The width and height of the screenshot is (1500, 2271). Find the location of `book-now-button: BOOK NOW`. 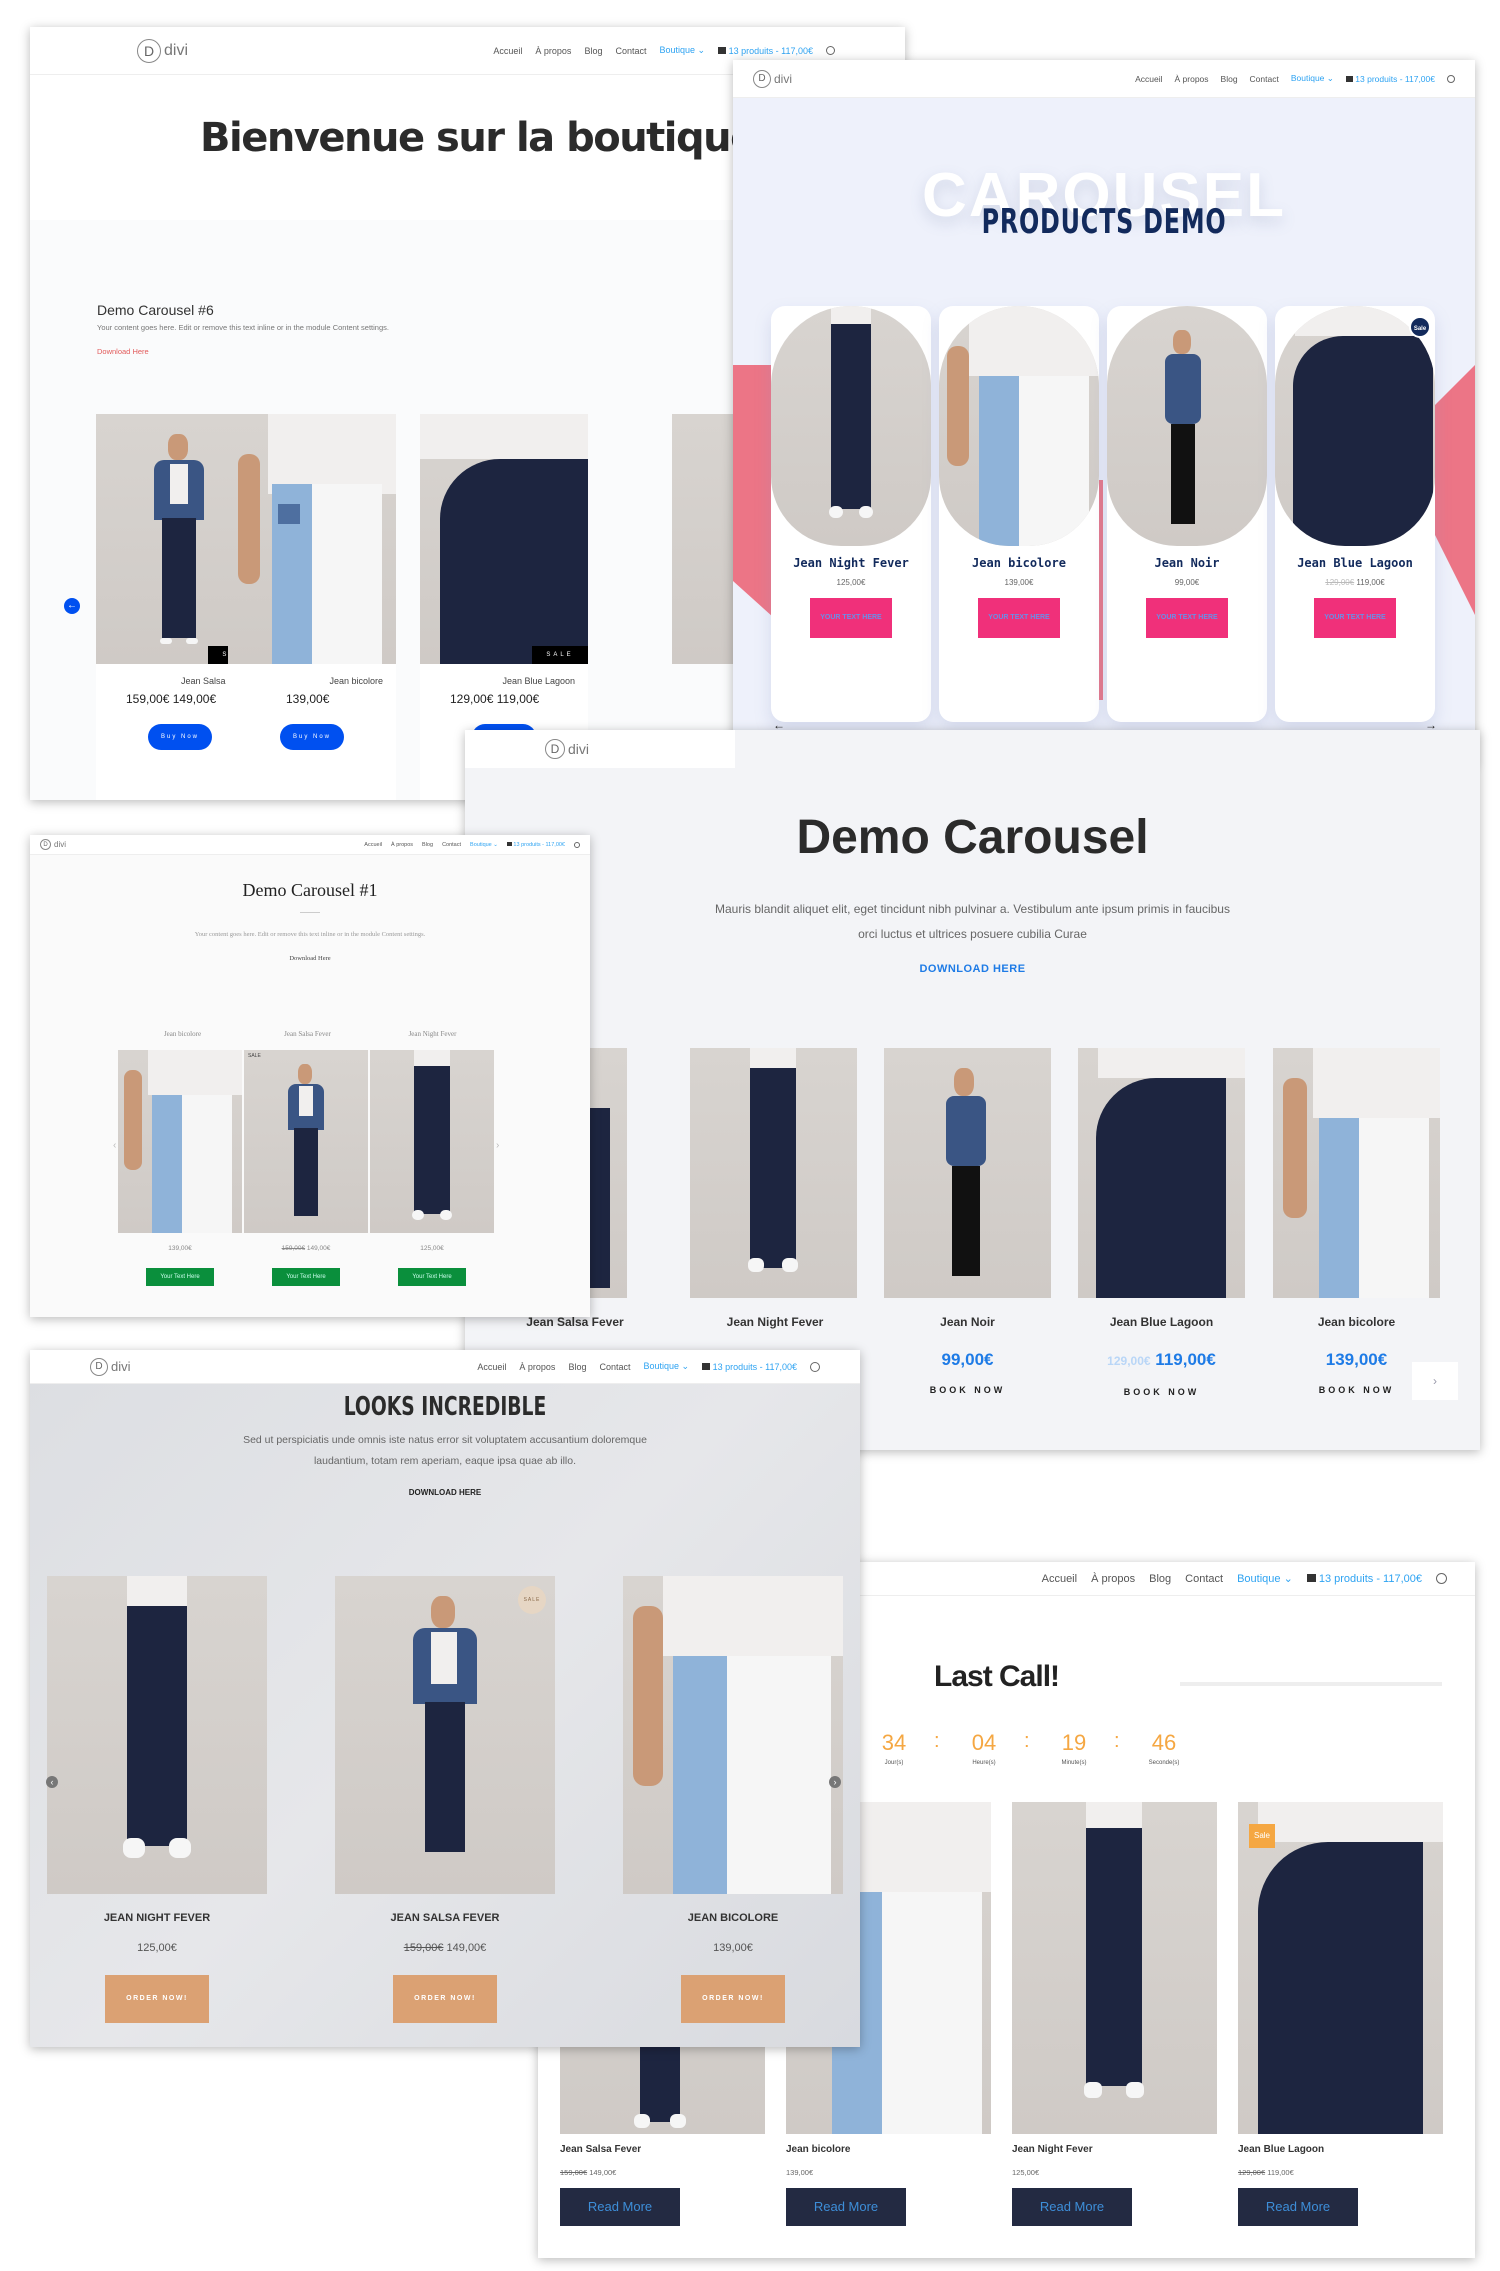

book-now-button: BOOK NOW is located at coordinates (1161, 1392).